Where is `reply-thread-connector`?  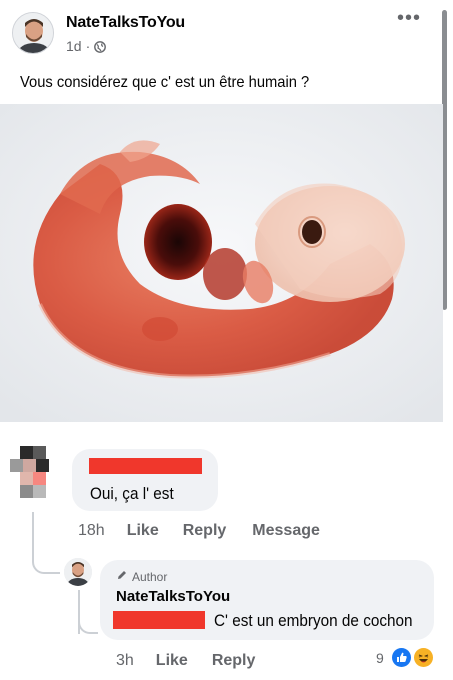 reply-thread-connector is located at coordinates (88, 622).